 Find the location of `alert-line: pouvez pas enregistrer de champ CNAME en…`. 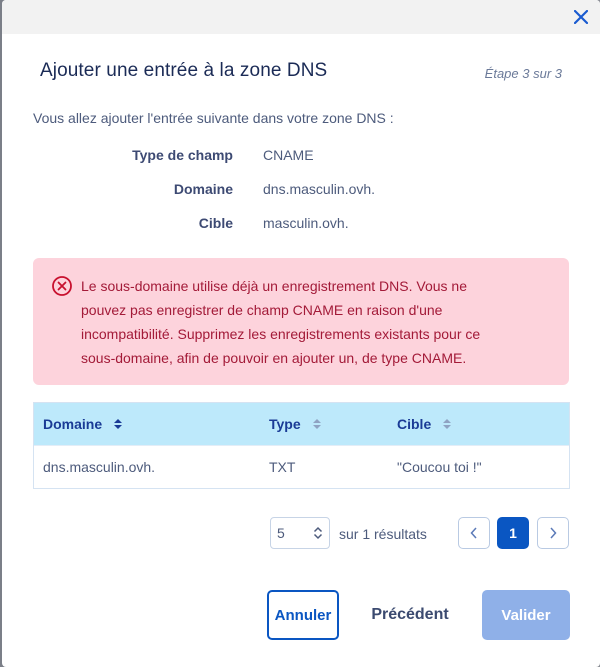

alert-line: pouvez pas enregistrer de champ CNAME en… is located at coordinates (262, 310).